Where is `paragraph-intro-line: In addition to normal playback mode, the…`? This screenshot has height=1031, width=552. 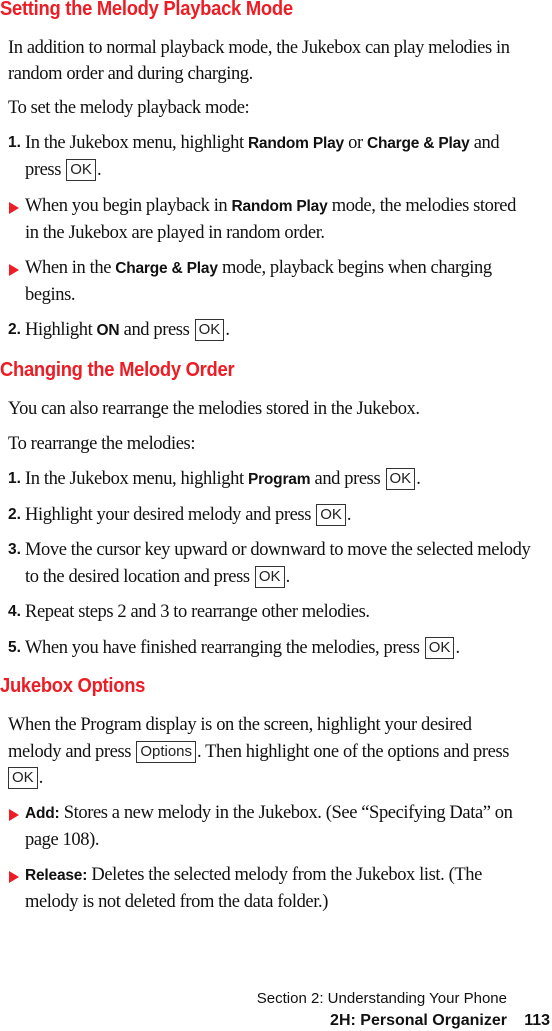
paragraph-intro-line: In addition to normal playback mode, the… is located at coordinates (259, 48).